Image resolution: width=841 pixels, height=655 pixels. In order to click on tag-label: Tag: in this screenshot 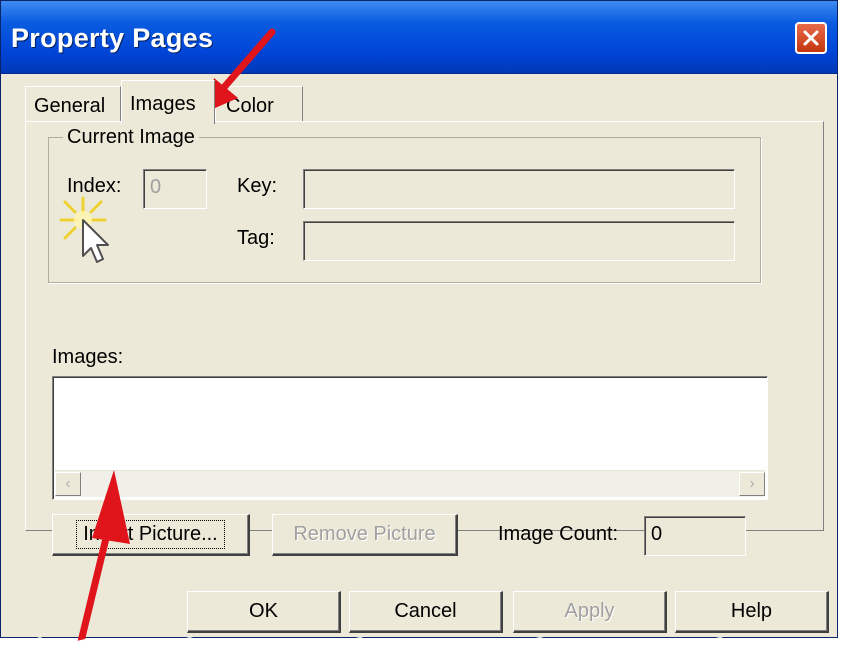, I will do `click(256, 238)`.